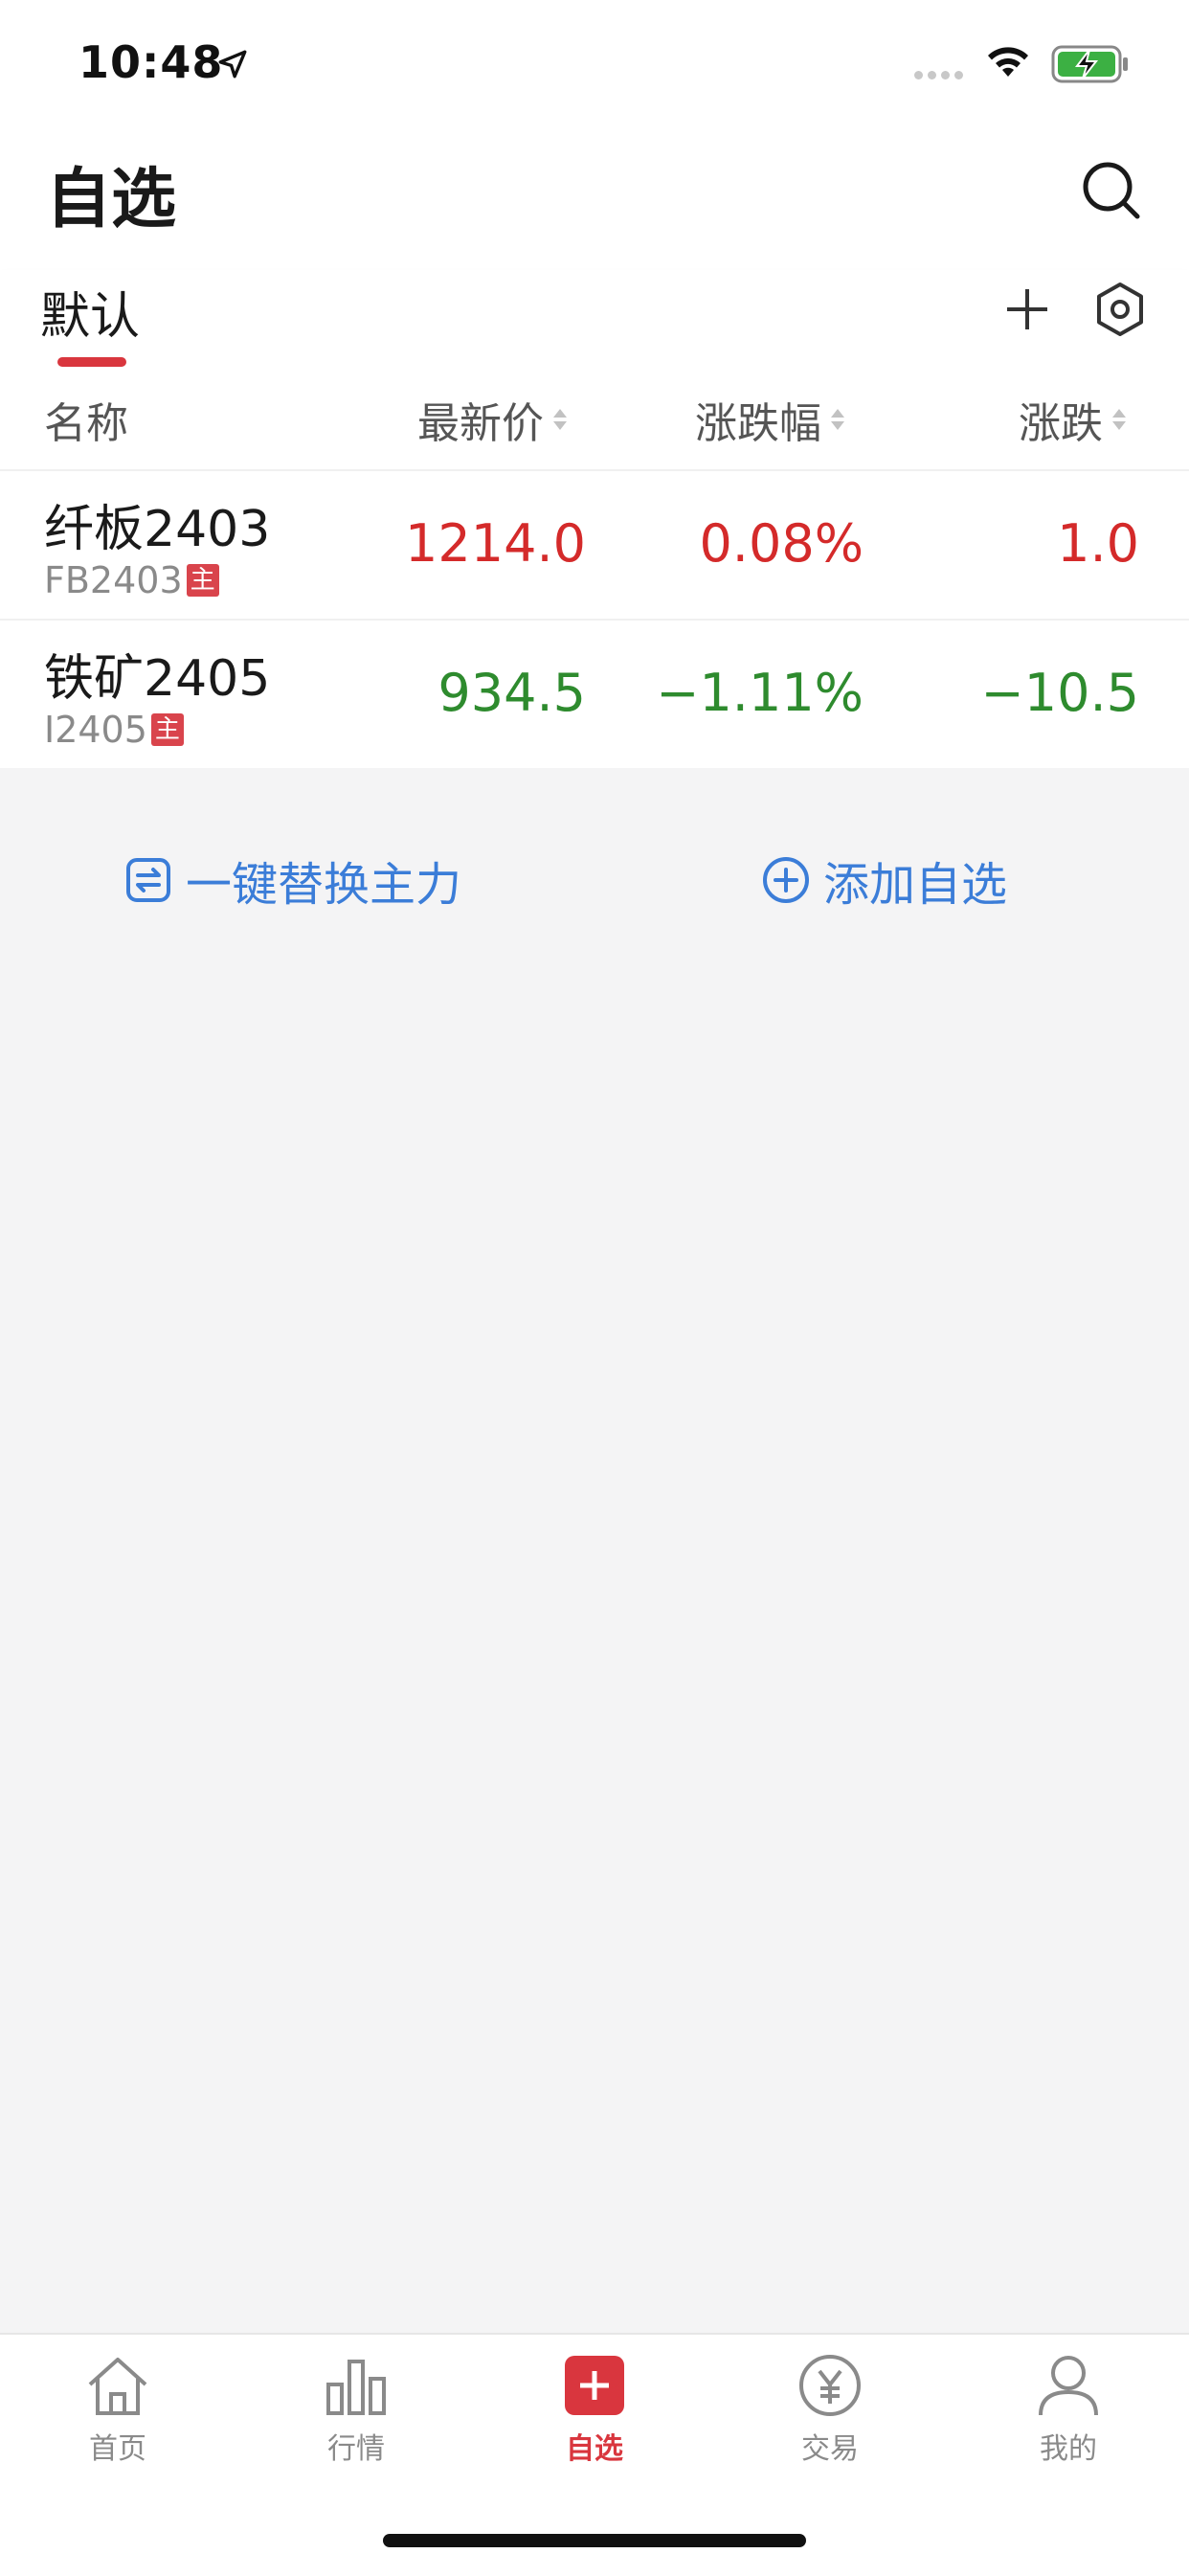 This screenshot has width=1189, height=2576. What do you see at coordinates (1008, 62) in the screenshot?
I see `wifi-icon` at bounding box center [1008, 62].